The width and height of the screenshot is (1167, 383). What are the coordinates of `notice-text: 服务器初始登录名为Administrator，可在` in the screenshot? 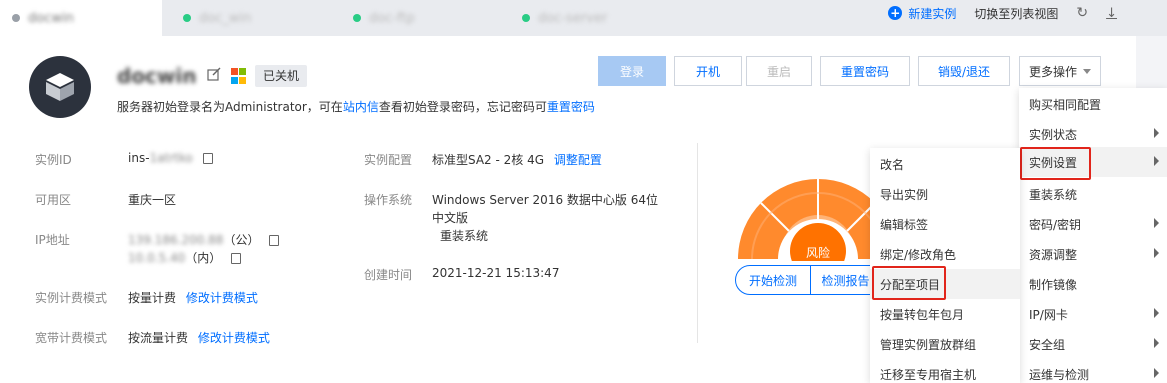 It's located at (230, 107).